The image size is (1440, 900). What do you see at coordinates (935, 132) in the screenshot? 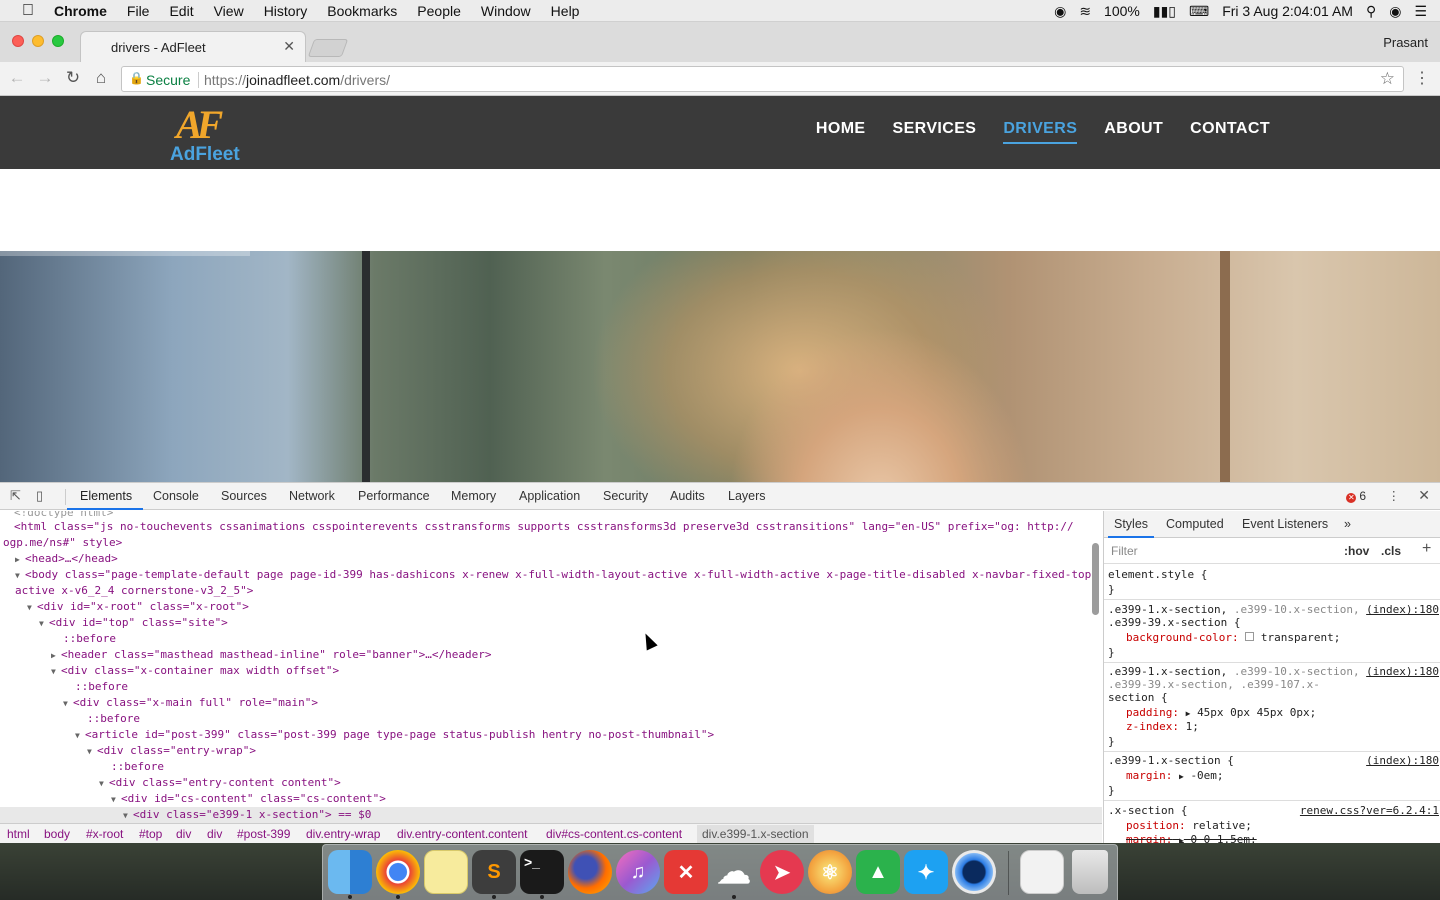
I see `nav-services-link: SERVICES` at bounding box center [935, 132].